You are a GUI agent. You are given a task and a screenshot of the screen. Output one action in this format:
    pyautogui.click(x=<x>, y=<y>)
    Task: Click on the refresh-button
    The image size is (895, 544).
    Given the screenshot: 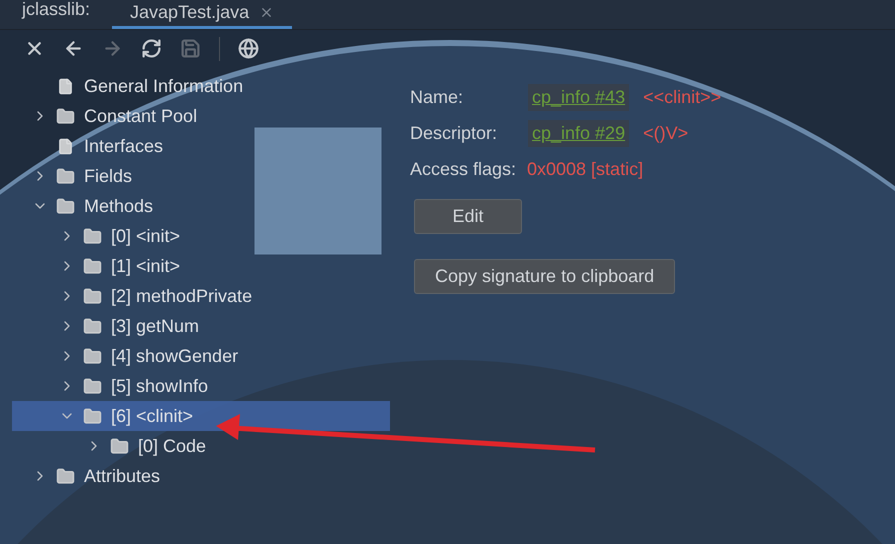 What is the action you would take?
    pyautogui.click(x=151, y=48)
    